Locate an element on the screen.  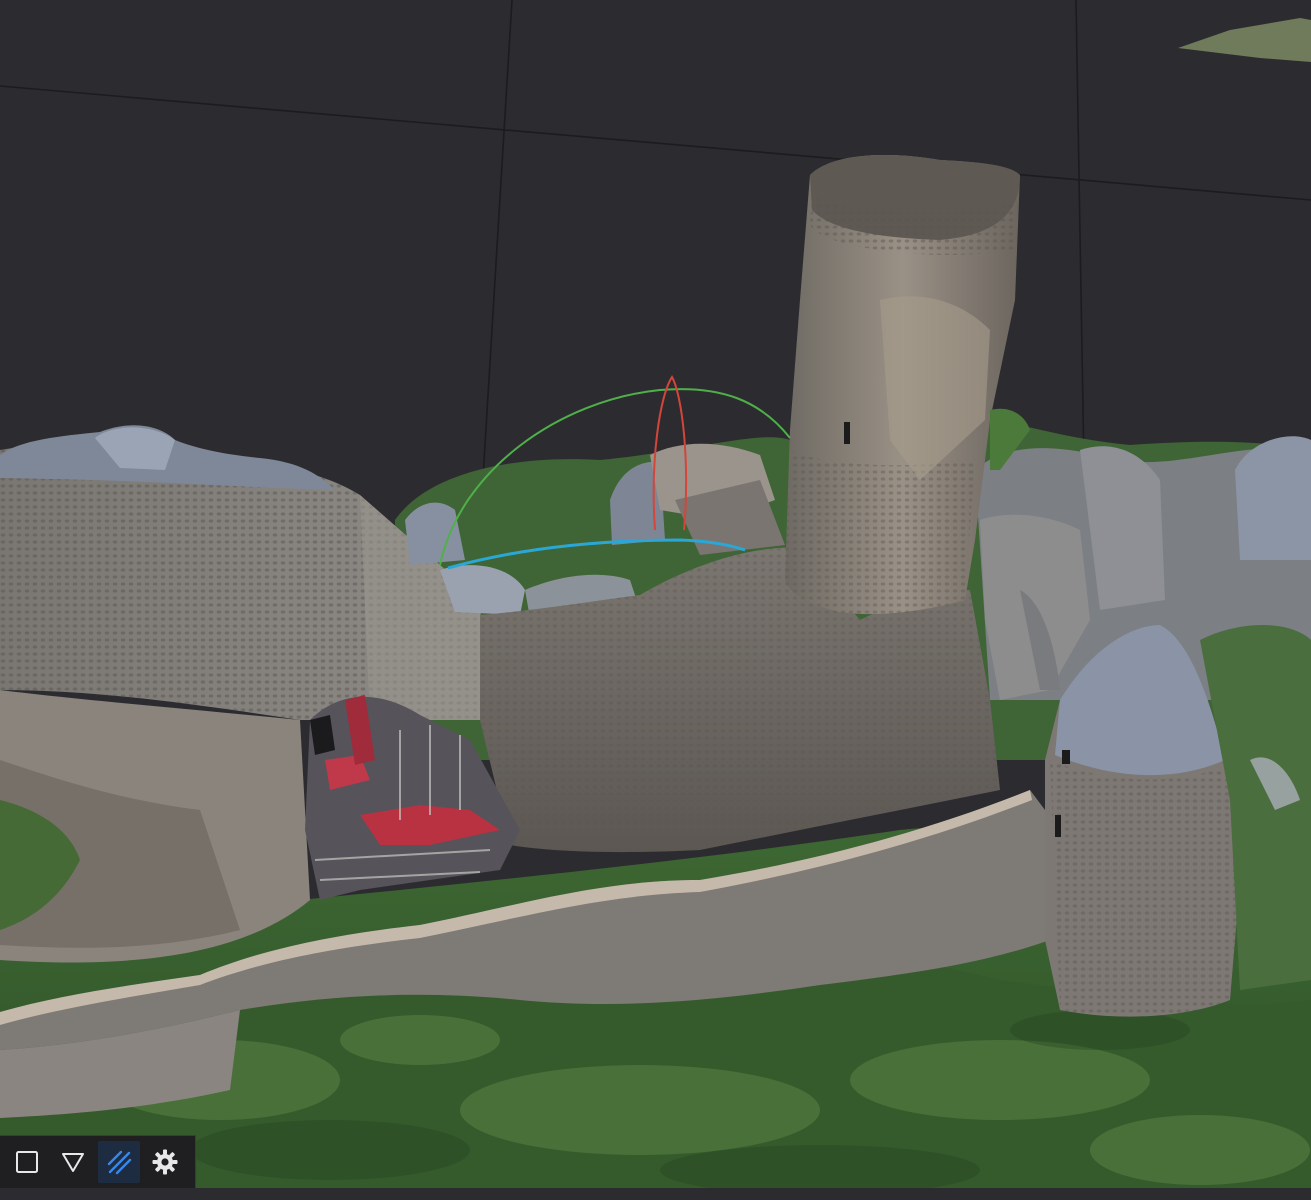
viewport-toolbar is located at coordinates (98, 1161).